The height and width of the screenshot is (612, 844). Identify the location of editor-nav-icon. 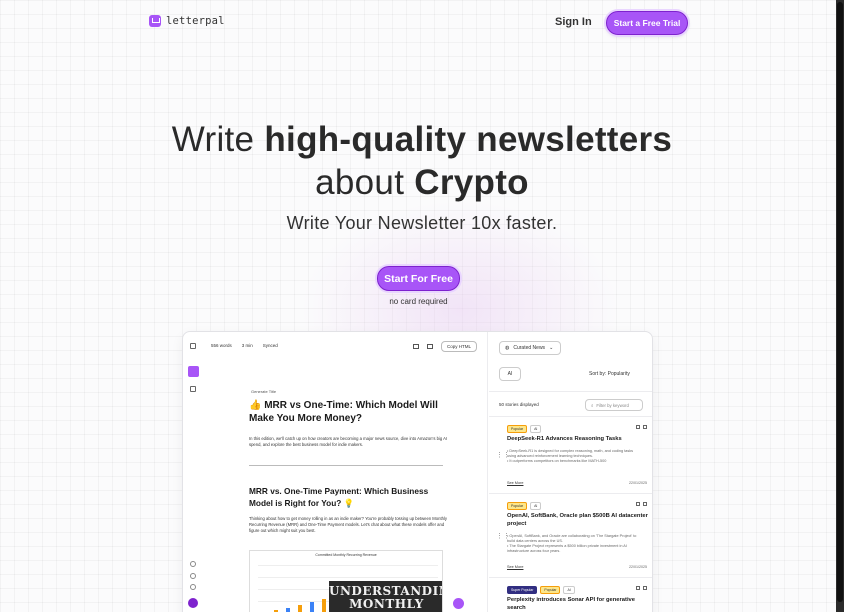
(193, 371).